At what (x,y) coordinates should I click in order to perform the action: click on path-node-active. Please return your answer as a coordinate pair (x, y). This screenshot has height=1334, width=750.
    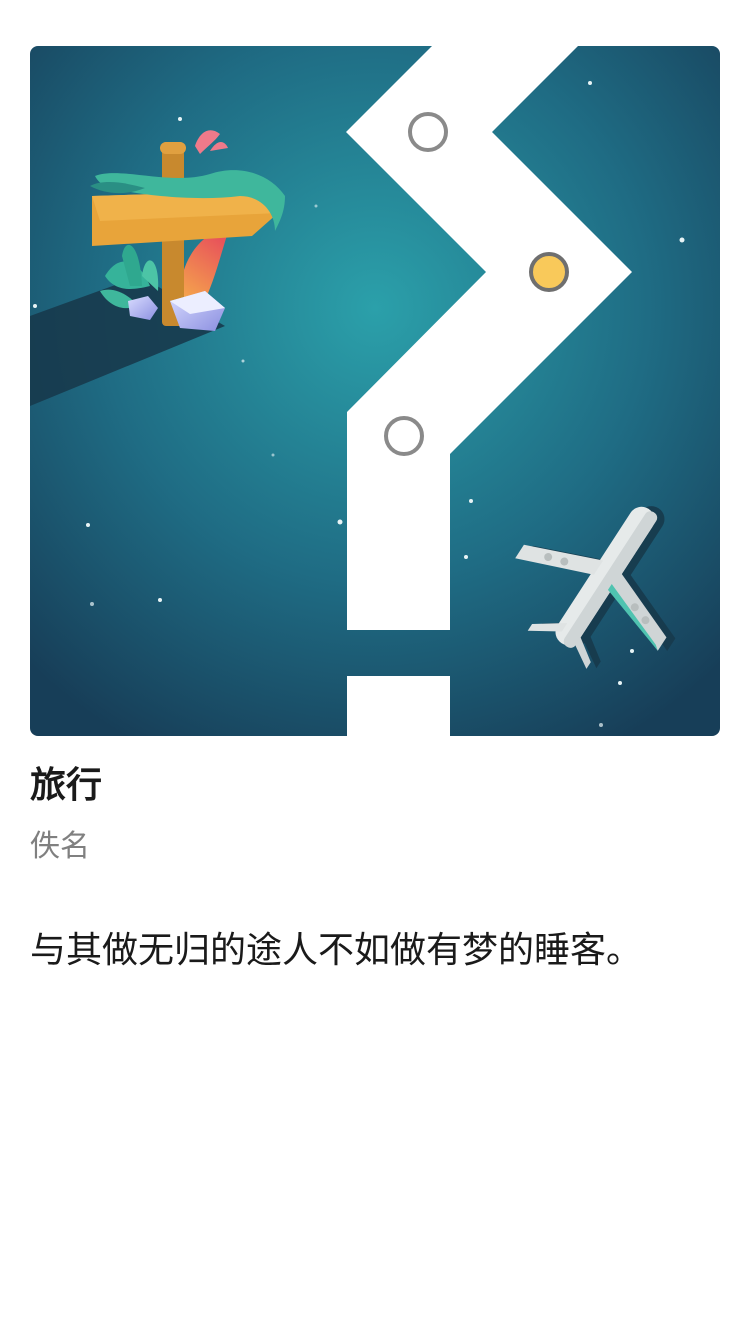
    Looking at the image, I should click on (549, 272).